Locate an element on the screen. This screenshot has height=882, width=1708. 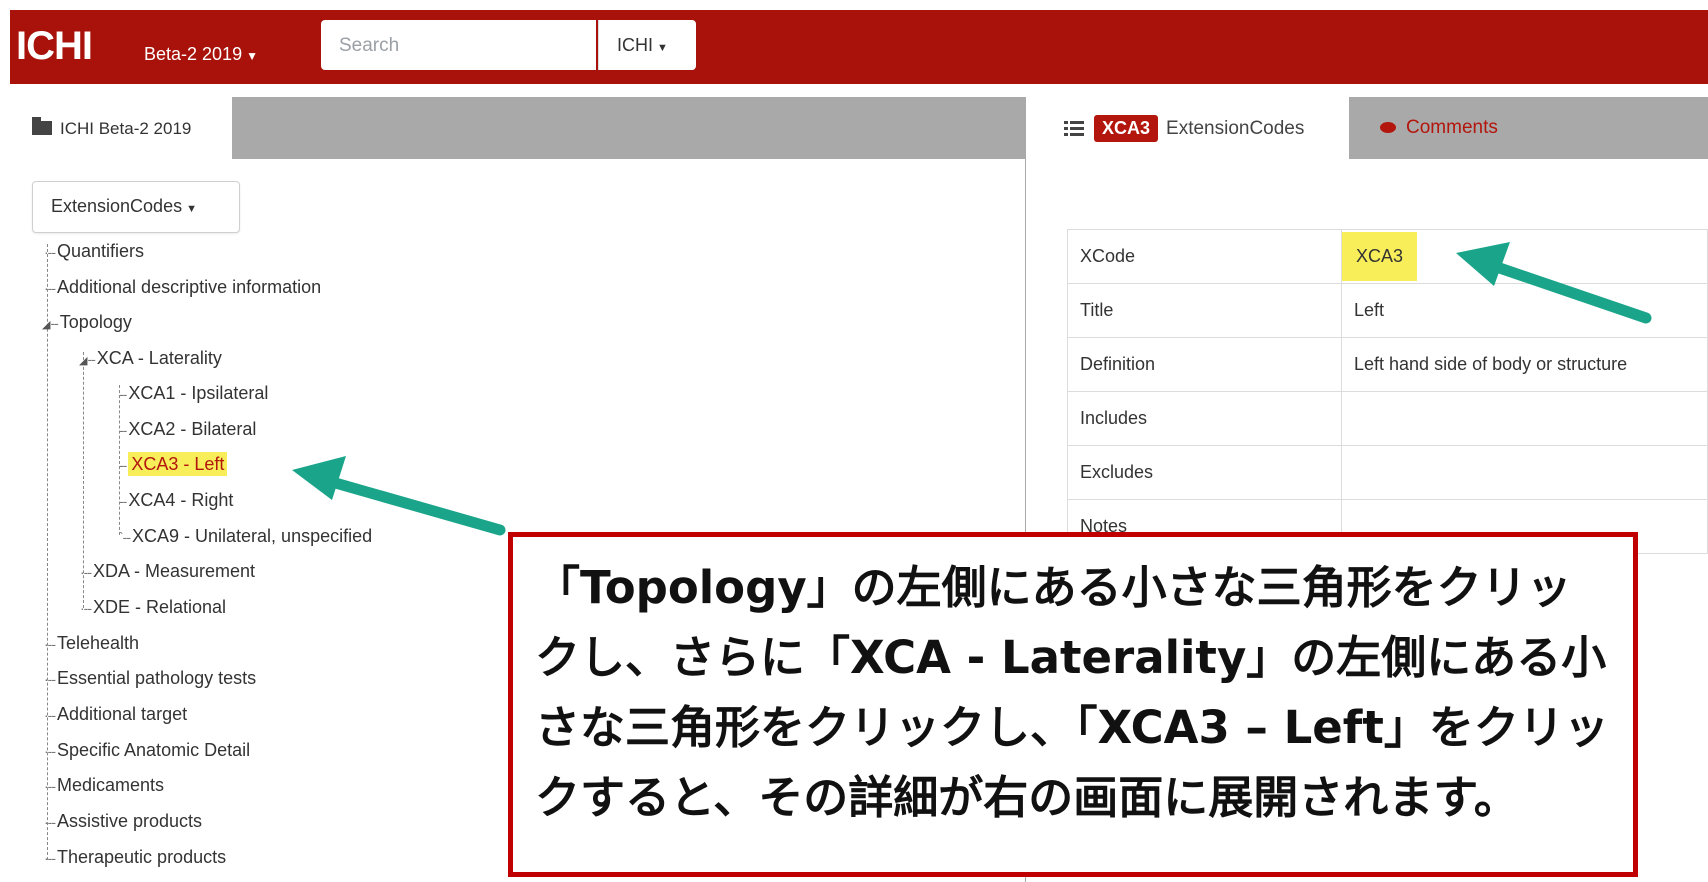
arrow-to-xcode-value is located at coordinates (1554, 283).